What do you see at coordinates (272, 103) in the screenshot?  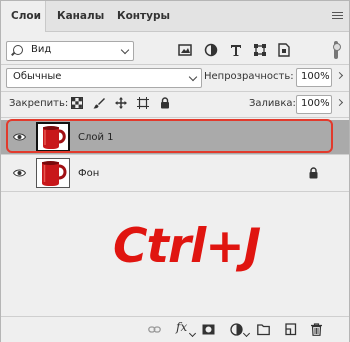 I see `fill-label: Заливка:` at bounding box center [272, 103].